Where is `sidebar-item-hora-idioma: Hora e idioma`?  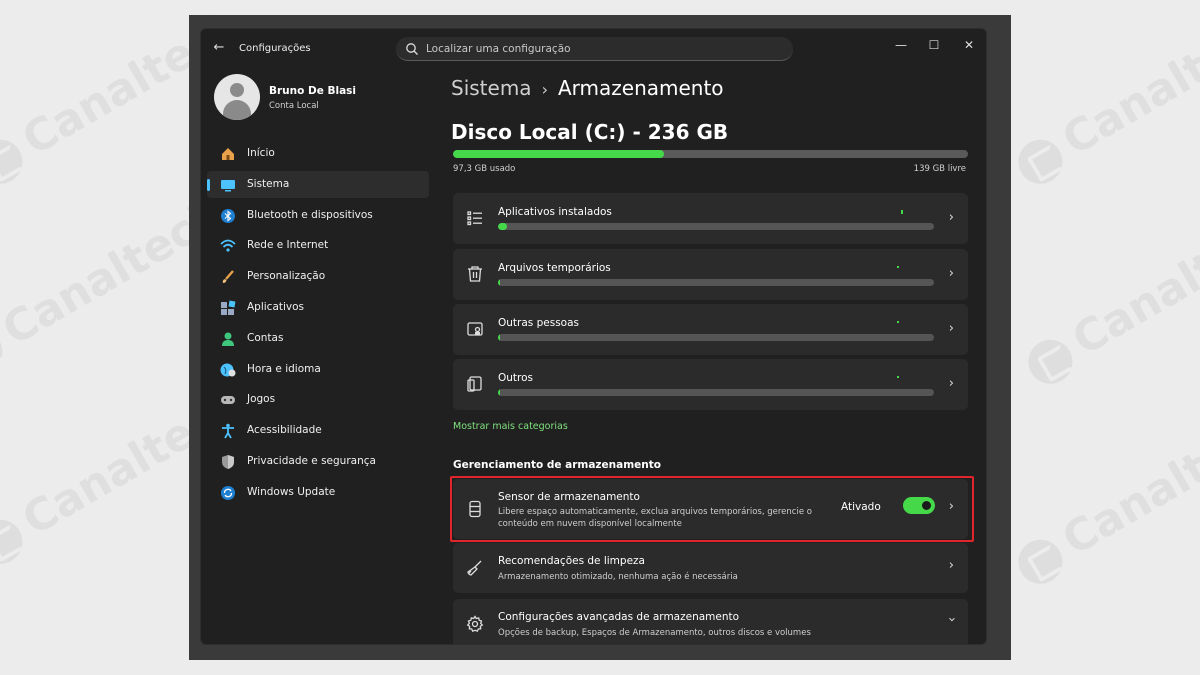 sidebar-item-hora-idioma: Hora e idioma is located at coordinates (318, 369).